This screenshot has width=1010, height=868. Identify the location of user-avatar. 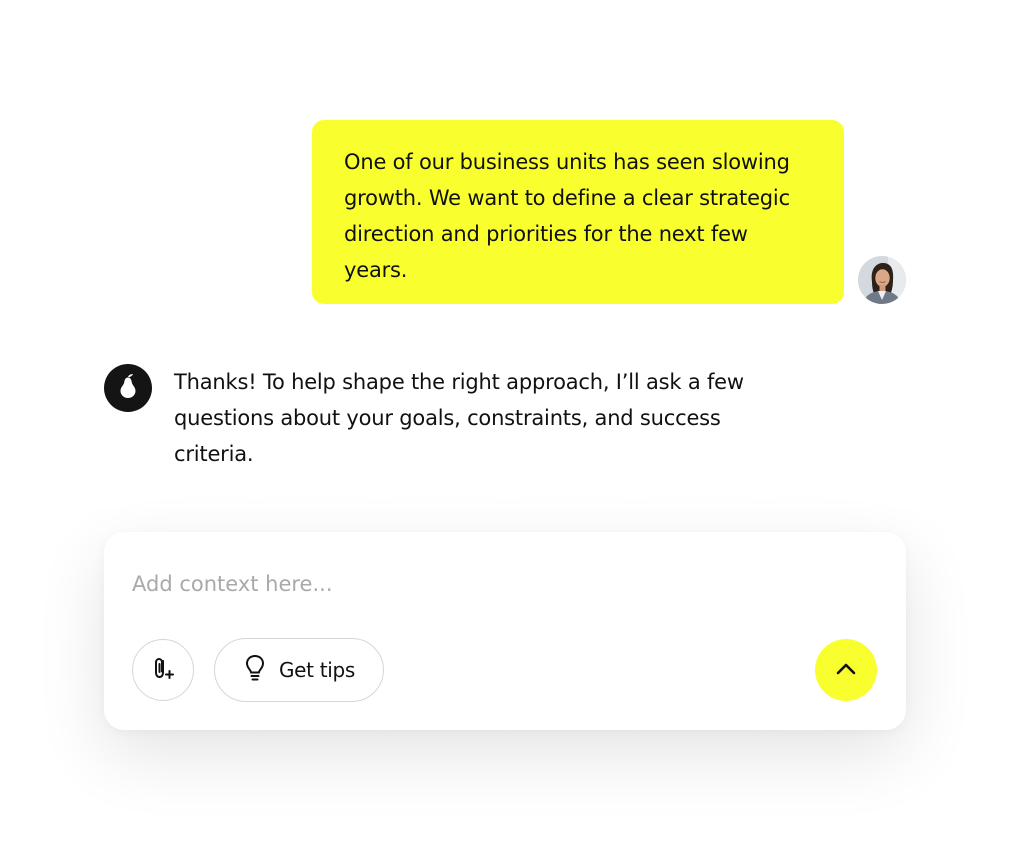
(882, 280).